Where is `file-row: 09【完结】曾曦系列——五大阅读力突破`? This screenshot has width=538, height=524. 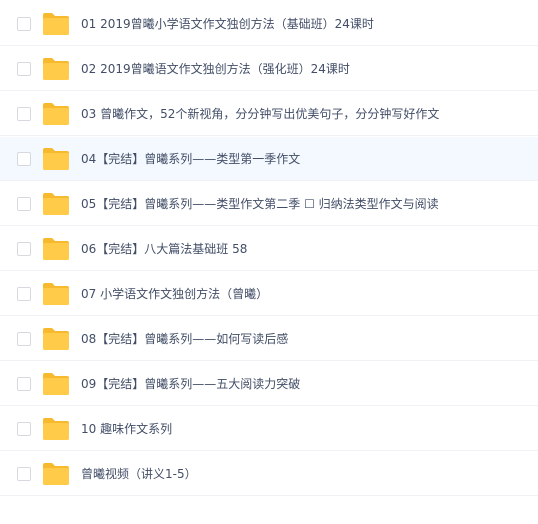
file-row: 09【完结】曾曦系列——五大阅读力突破 is located at coordinates (269, 384).